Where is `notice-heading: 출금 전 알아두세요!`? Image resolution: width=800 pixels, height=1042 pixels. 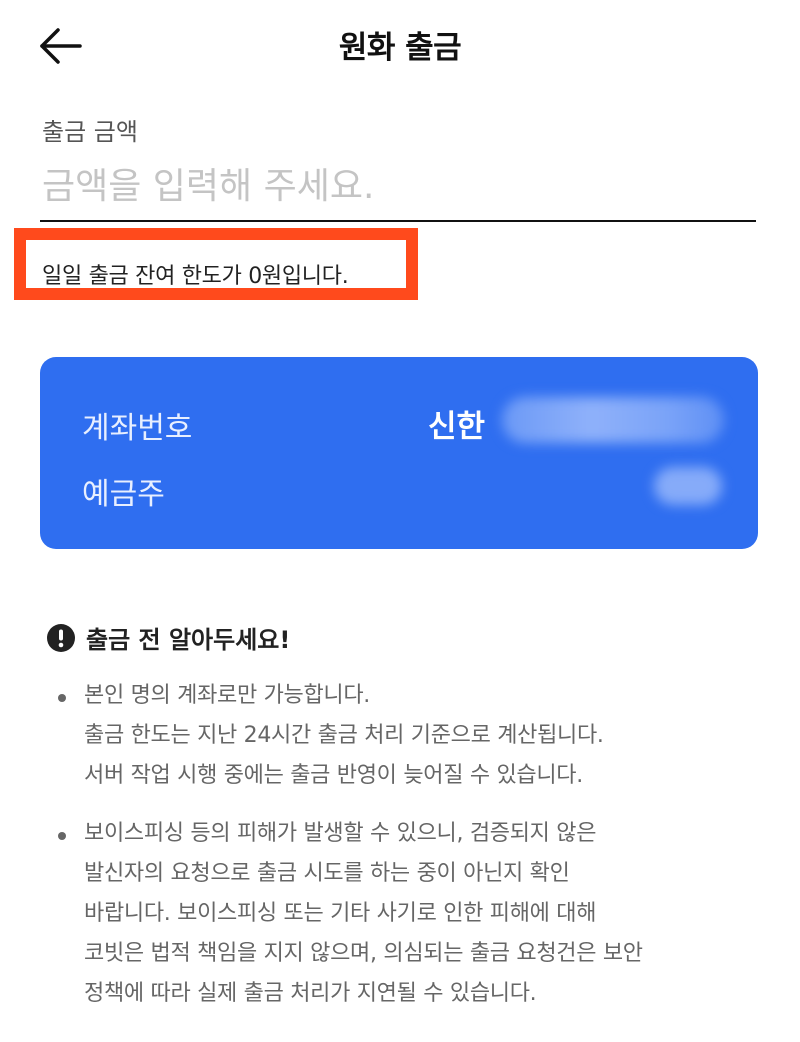
notice-heading: 출금 전 알아두세요! is located at coordinates (168, 637).